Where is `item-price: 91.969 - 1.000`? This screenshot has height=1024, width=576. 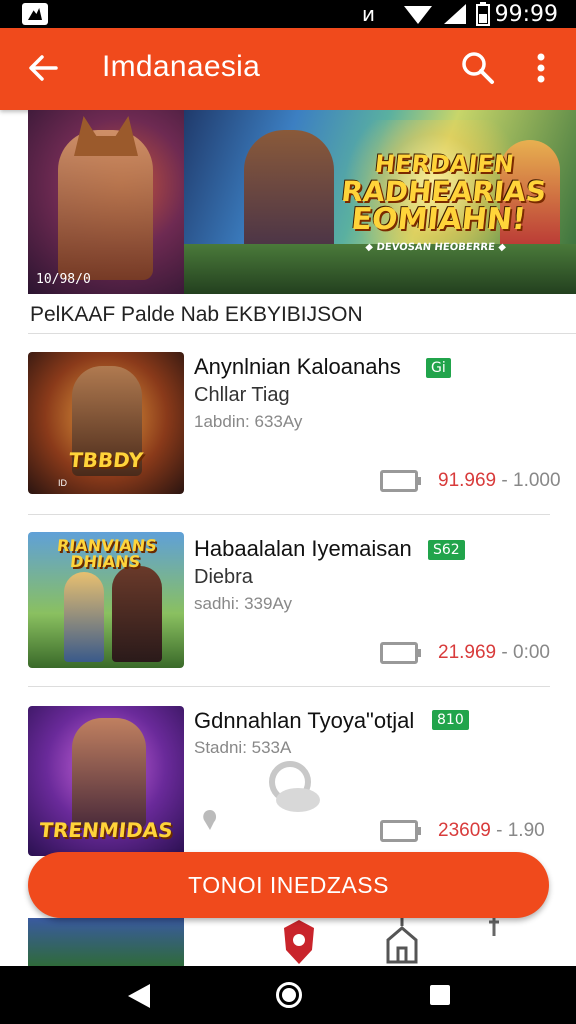 item-price: 91.969 - 1.000 is located at coordinates (499, 481).